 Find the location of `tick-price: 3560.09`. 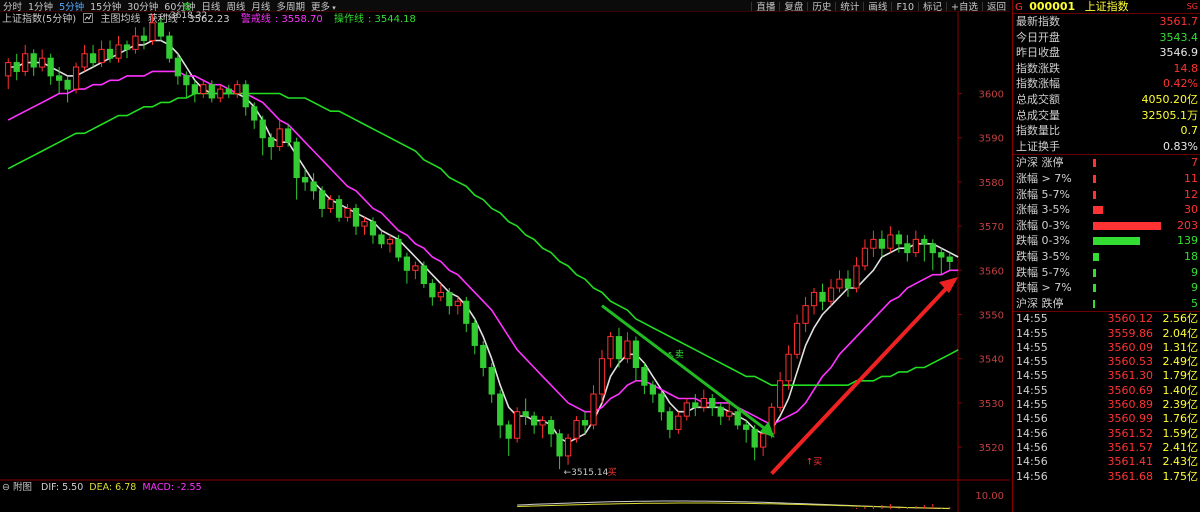

tick-price: 3560.09 is located at coordinates (1130, 347).